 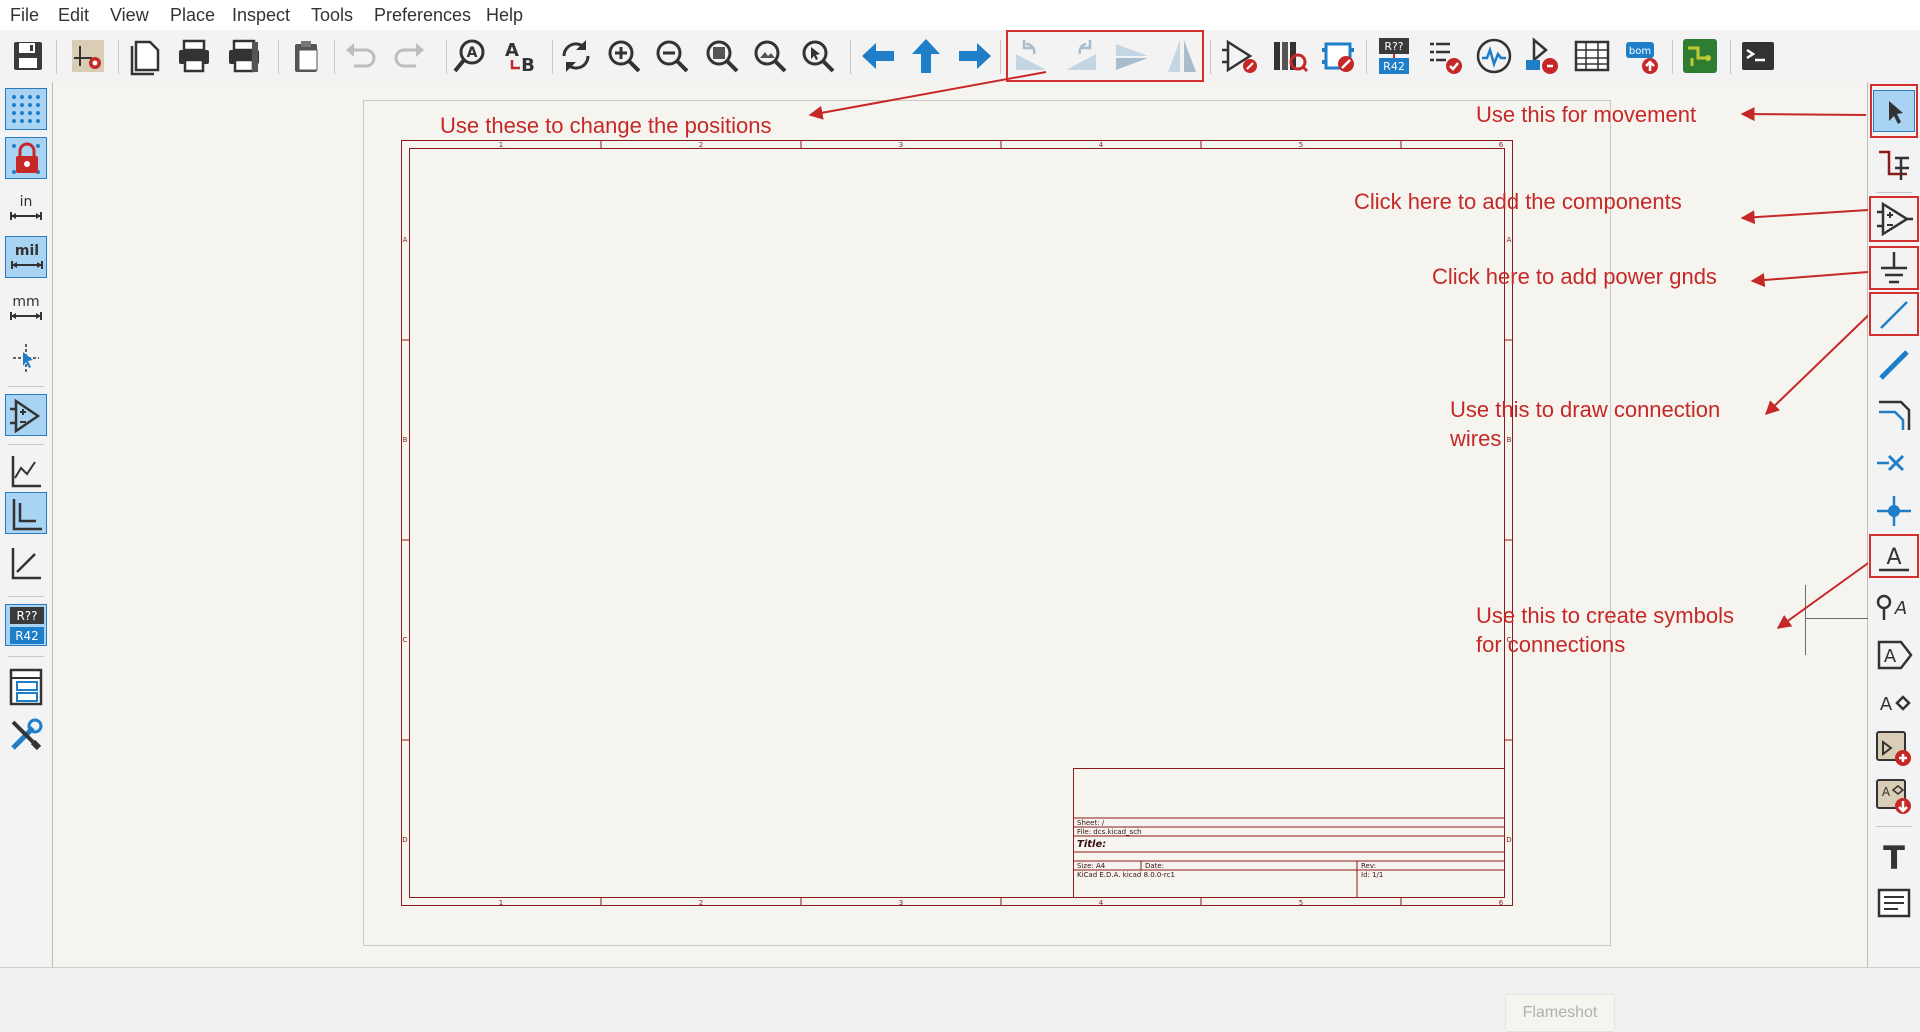 I want to click on scripting-console-icon, so click(x=1758, y=56).